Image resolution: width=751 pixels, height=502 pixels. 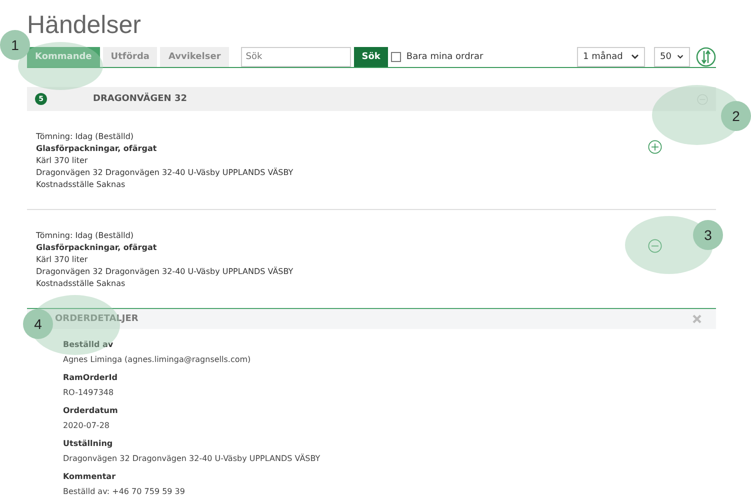 I want to click on collapse-icon, so click(x=655, y=246).